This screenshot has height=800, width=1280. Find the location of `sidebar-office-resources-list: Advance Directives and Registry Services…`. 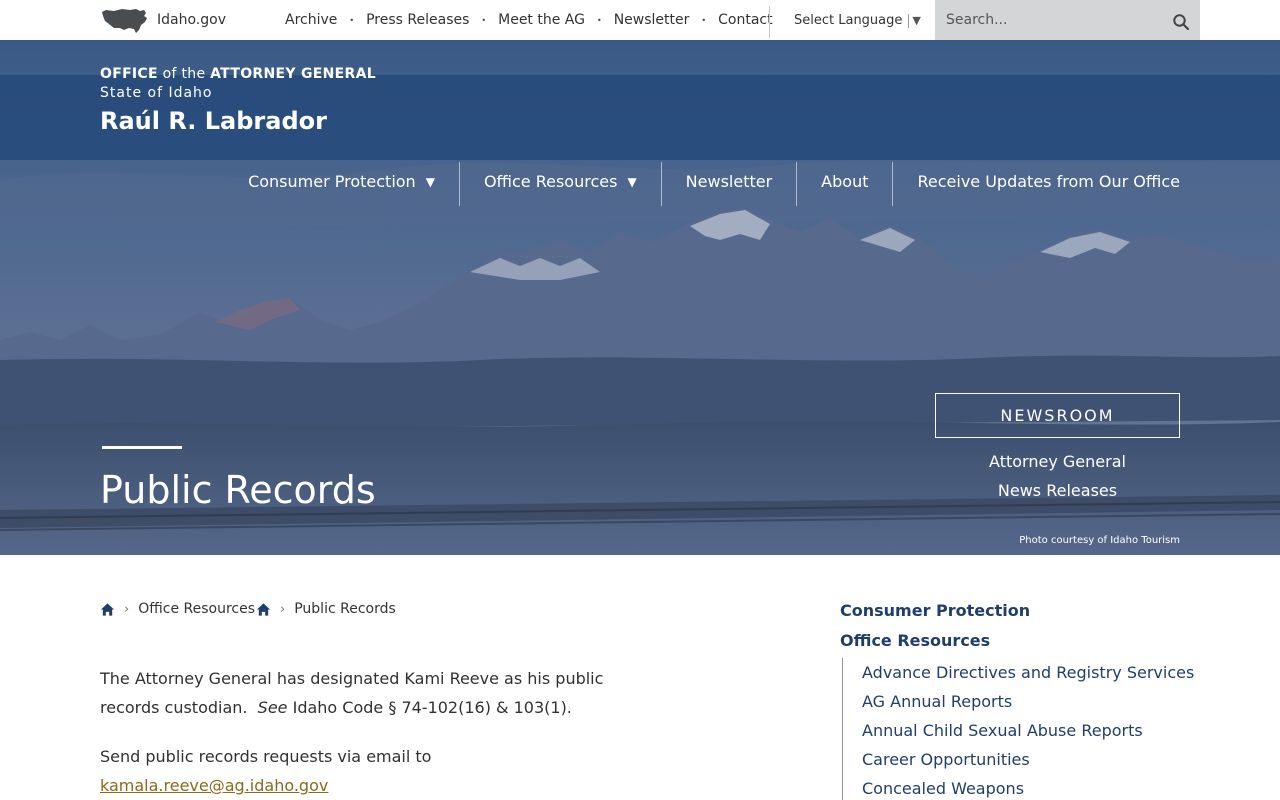

sidebar-office-resources-list: Advance Directives and Registry Services… is located at coordinates (1021, 729).